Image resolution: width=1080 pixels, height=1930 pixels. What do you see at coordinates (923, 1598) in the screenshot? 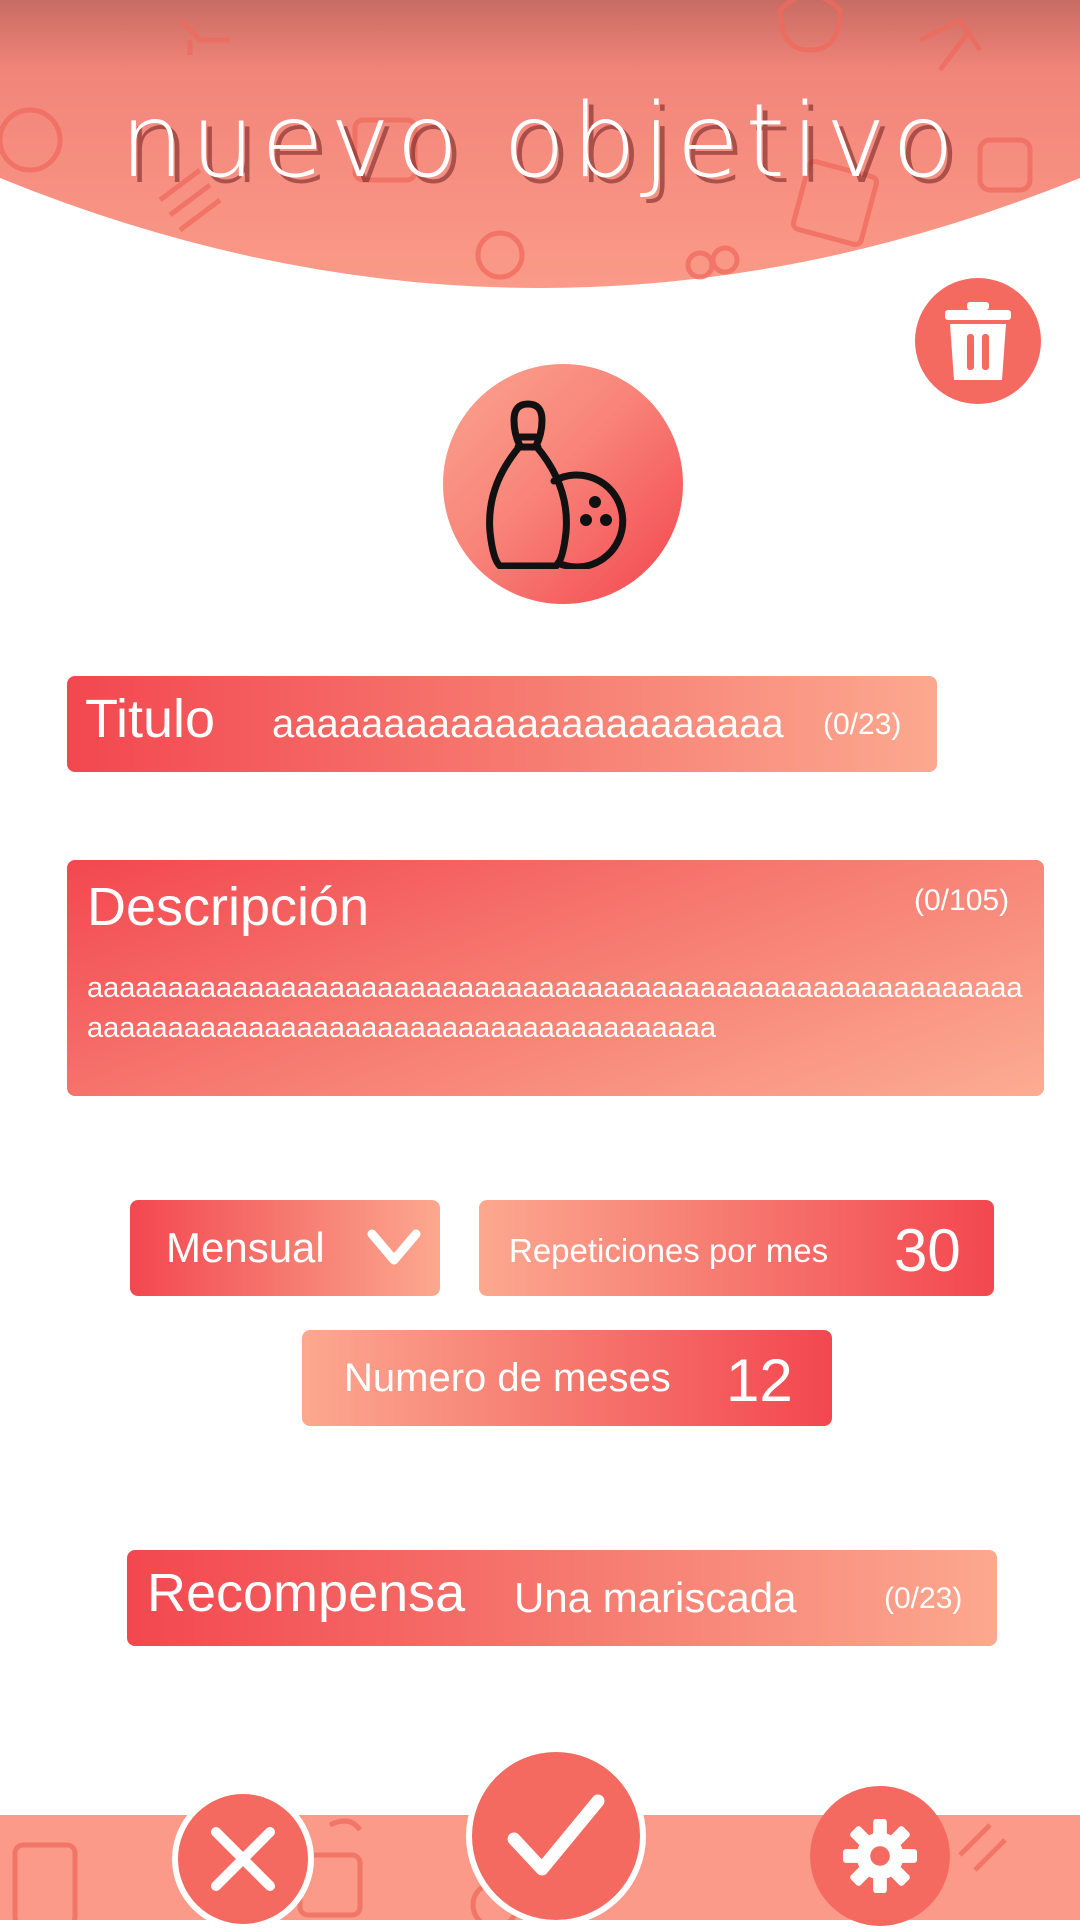
I see `reward-counter: (0/23)` at bounding box center [923, 1598].